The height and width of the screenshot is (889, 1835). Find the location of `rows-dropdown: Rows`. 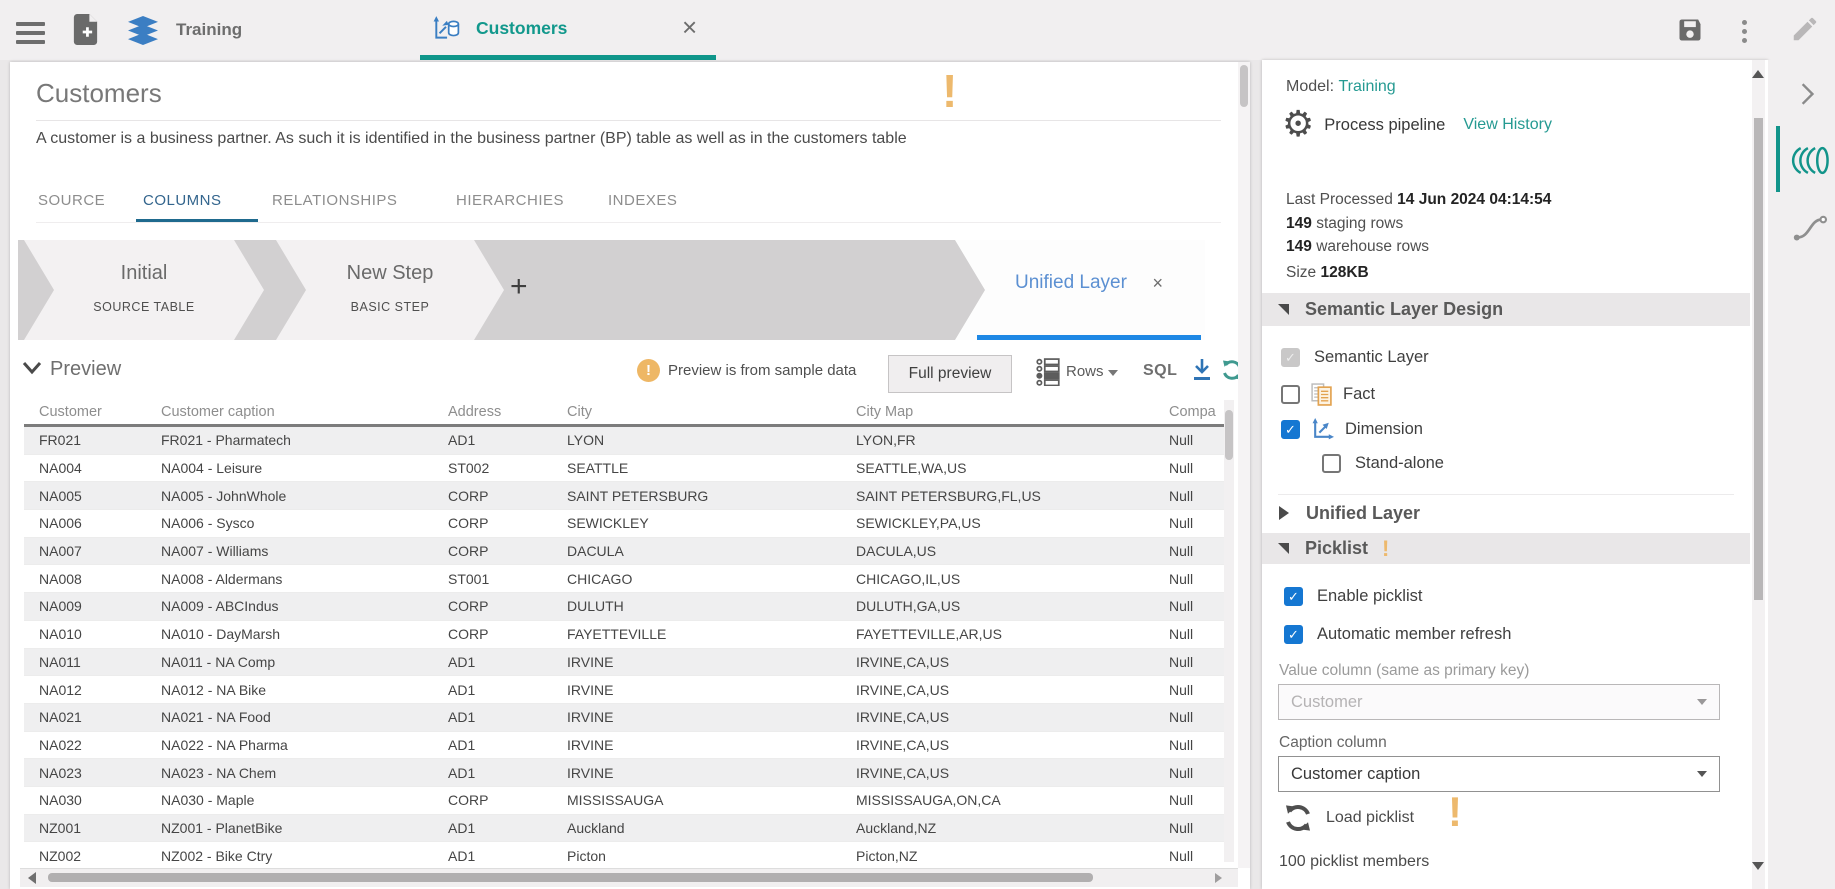

rows-dropdown: Rows is located at coordinates (1085, 371).